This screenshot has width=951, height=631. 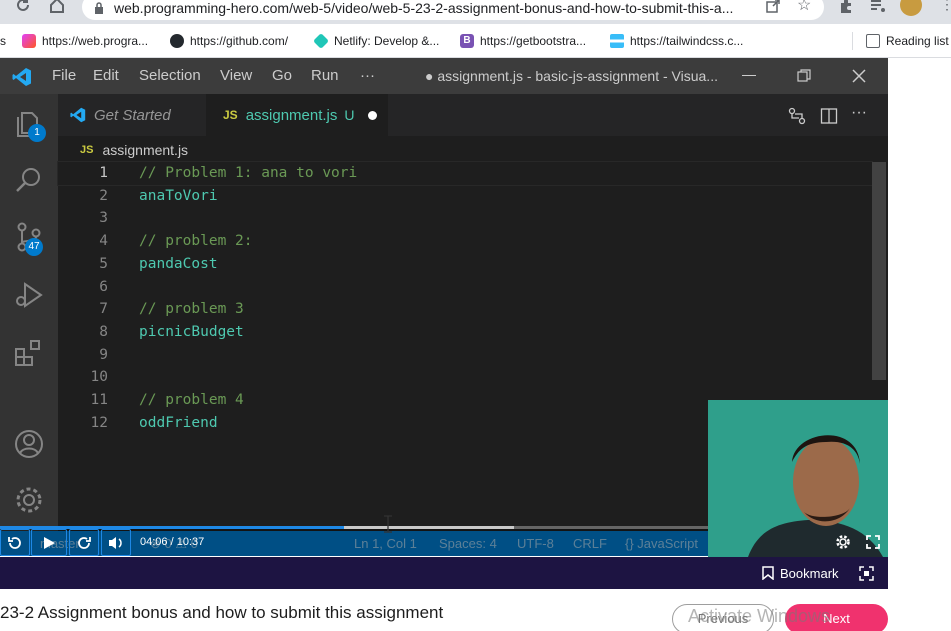 I want to click on code-identifier: anaToVori, so click(x=178, y=195).